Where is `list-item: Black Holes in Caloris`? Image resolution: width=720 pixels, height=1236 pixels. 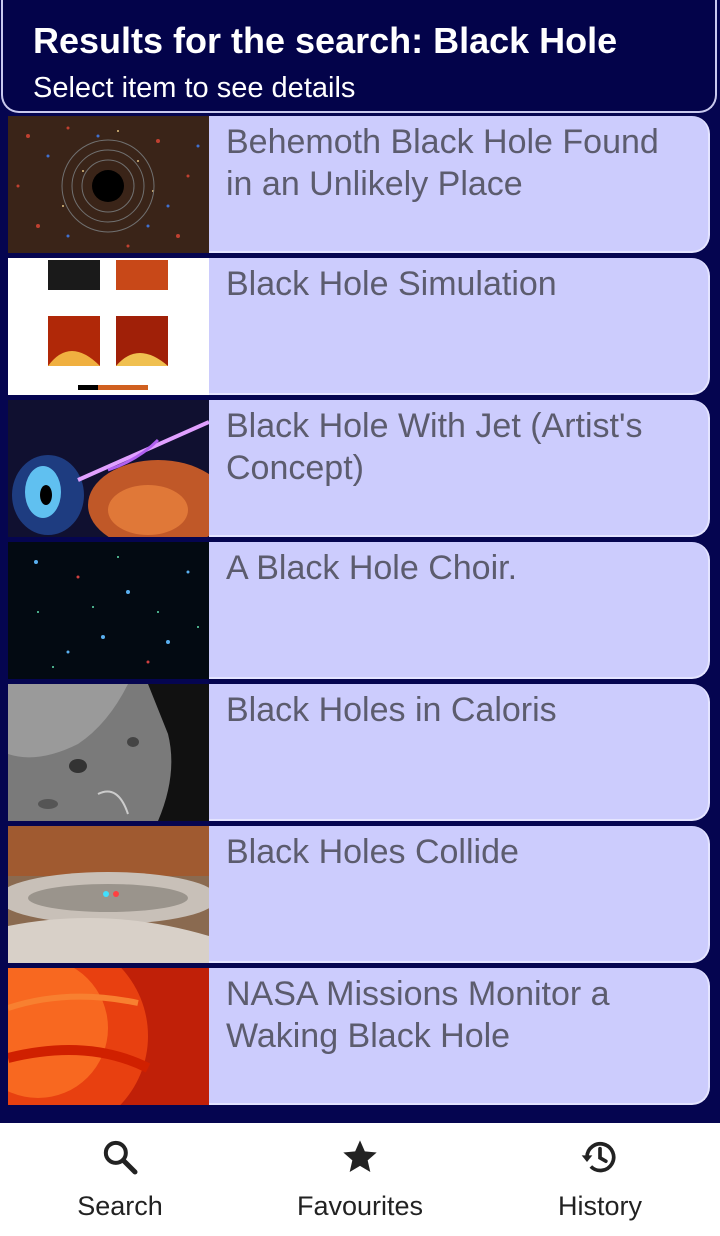 list-item: Black Holes in Caloris is located at coordinates (359, 752).